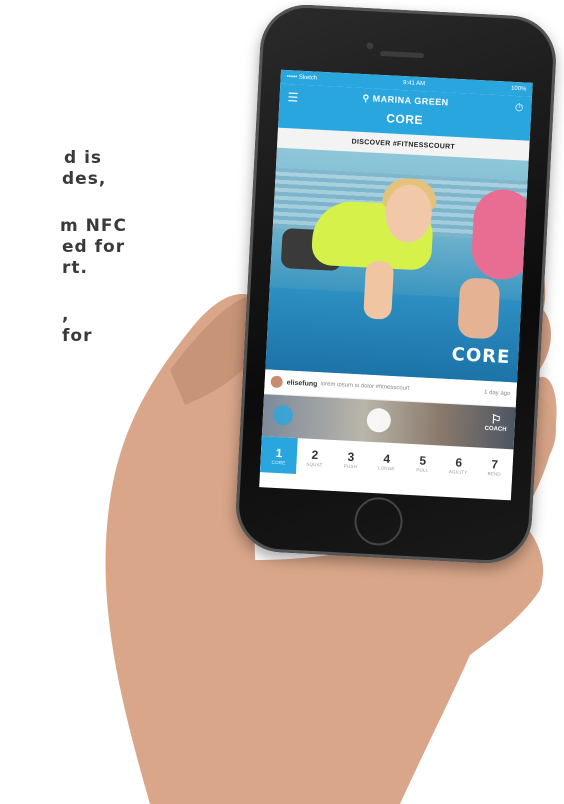 The width and height of the screenshot is (564, 804). I want to click on tab-label: AGILITY, so click(458, 471).